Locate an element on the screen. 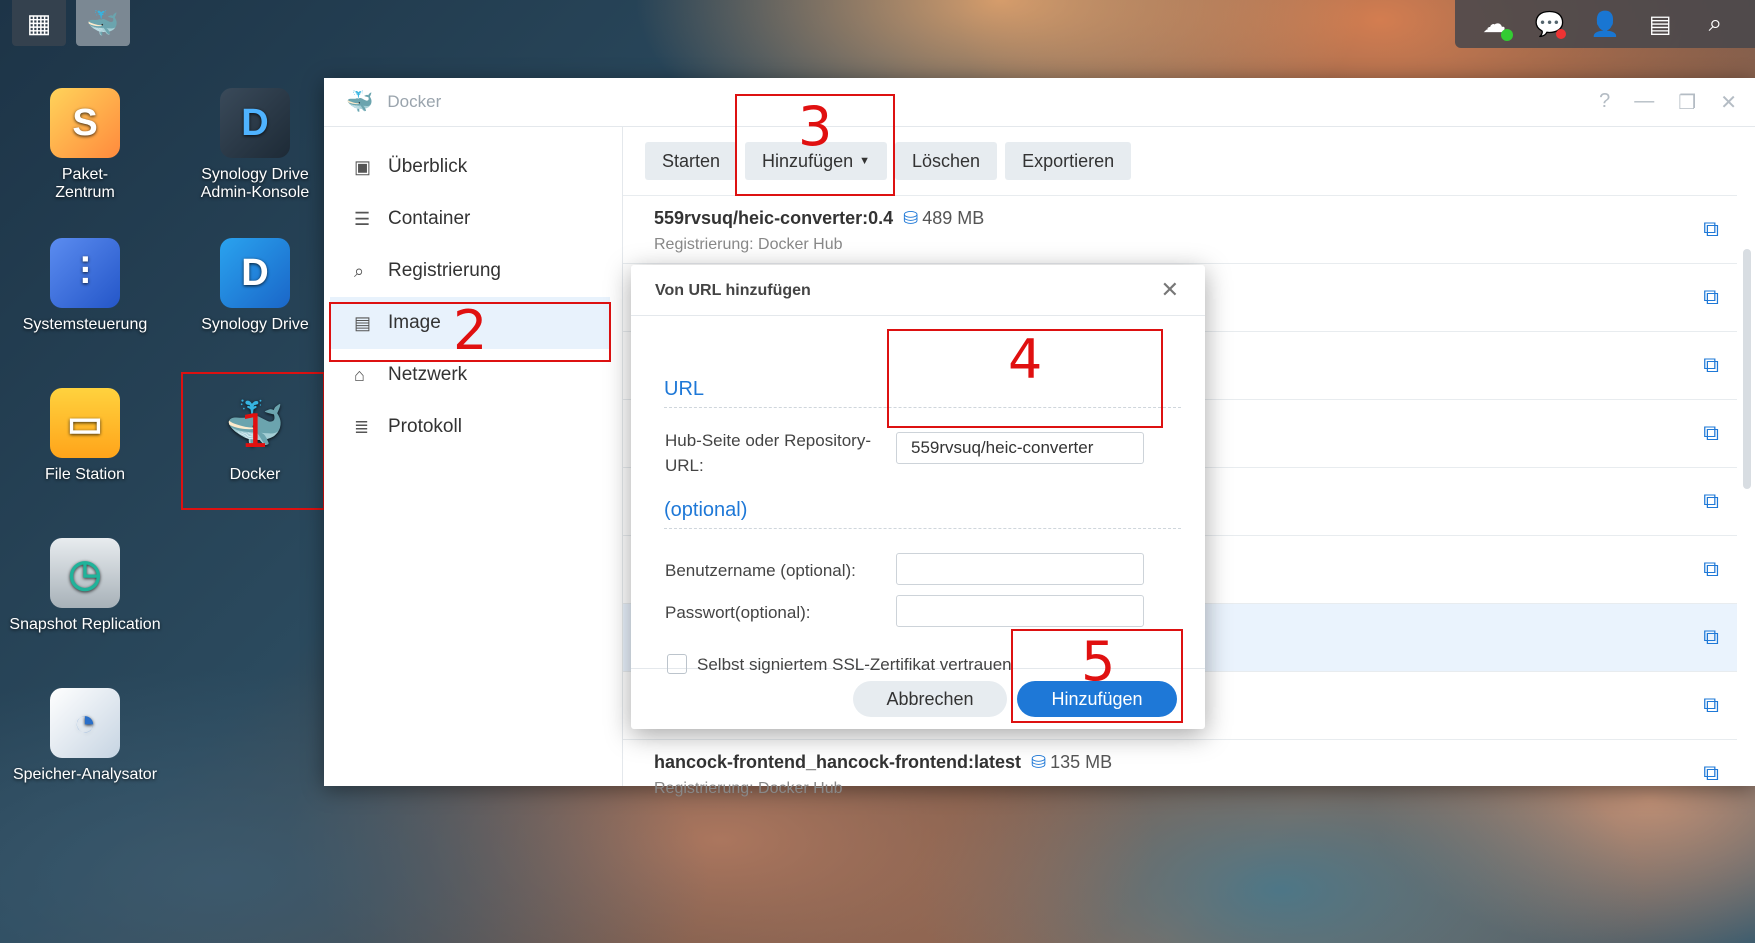 The height and width of the screenshot is (943, 1755). user-icon: 👤 is located at coordinates (1605, 24).